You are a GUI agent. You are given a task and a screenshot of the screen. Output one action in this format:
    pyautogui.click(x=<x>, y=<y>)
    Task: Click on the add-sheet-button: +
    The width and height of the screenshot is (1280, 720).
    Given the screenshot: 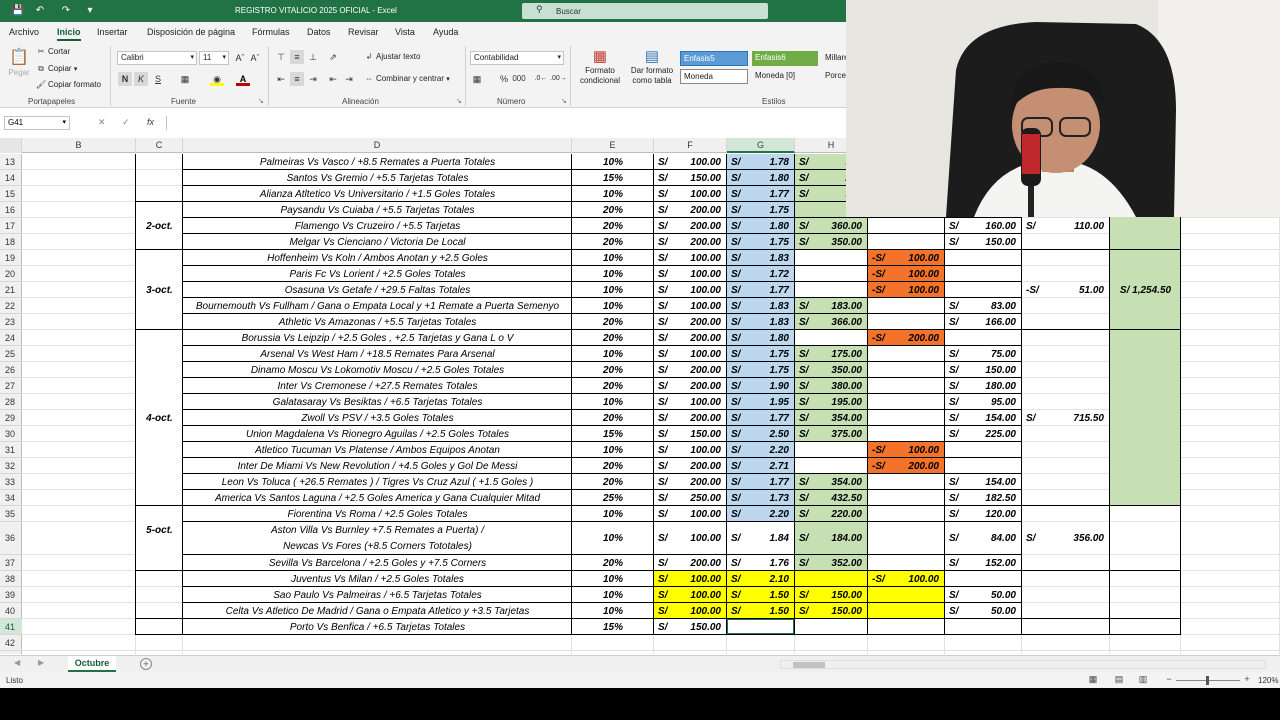 What is the action you would take?
    pyautogui.click(x=146, y=664)
    